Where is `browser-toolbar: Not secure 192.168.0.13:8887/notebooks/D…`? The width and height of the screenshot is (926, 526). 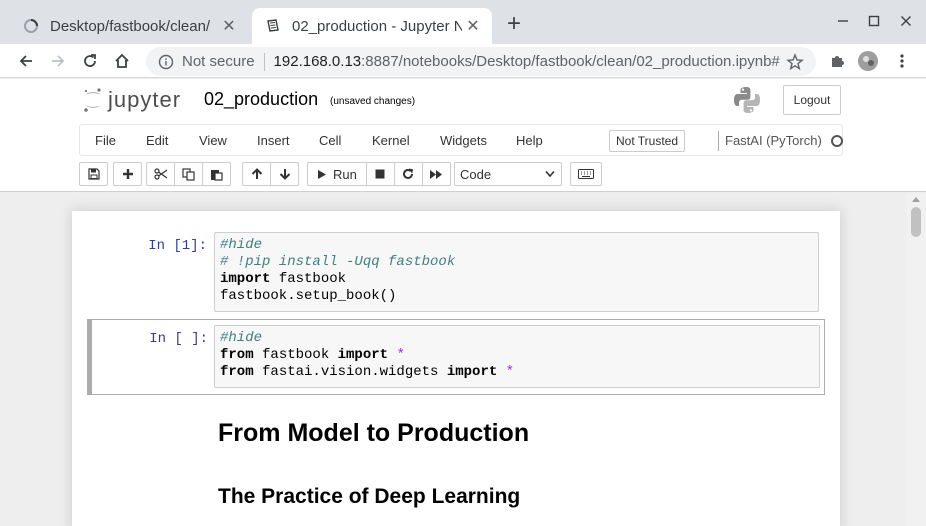
browser-toolbar: Not secure 192.168.0.13:8887/notebooks/D… is located at coordinates (463, 61).